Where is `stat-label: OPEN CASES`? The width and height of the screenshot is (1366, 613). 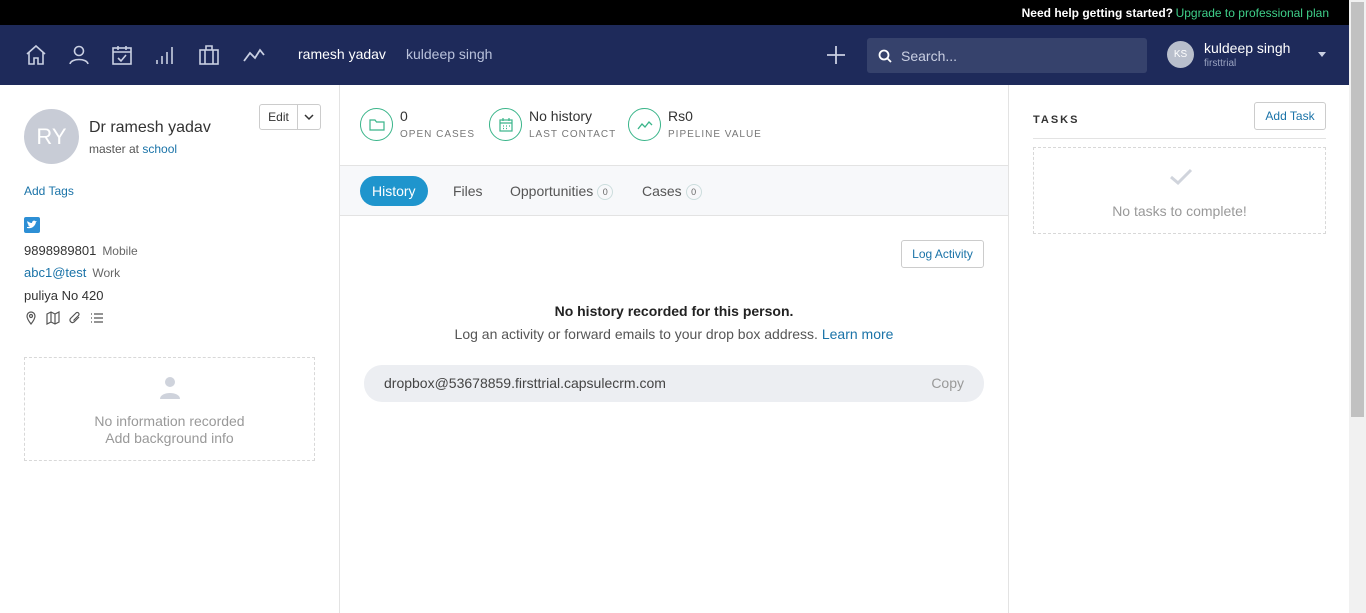 stat-label: OPEN CASES is located at coordinates (438, 134).